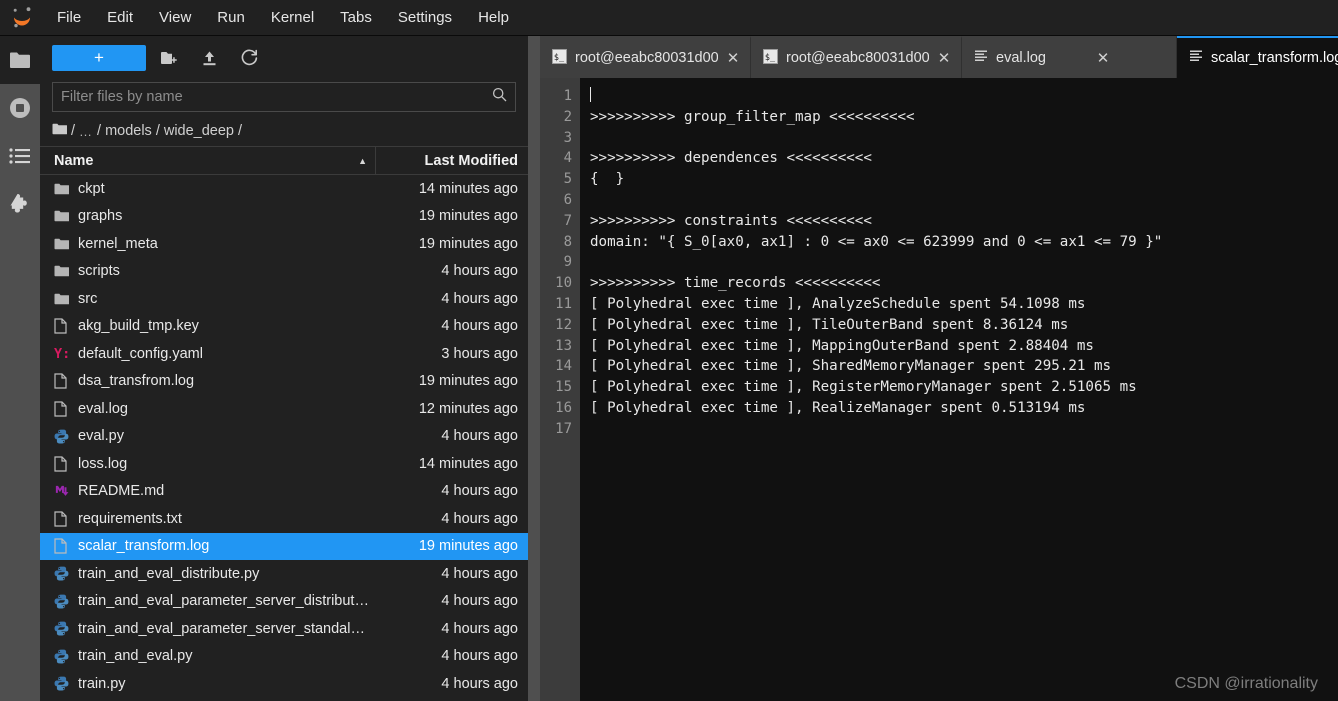  Describe the element at coordinates (284, 217) in the screenshot. I see `file-row-graphs: graphs 19 minutes ago` at that location.